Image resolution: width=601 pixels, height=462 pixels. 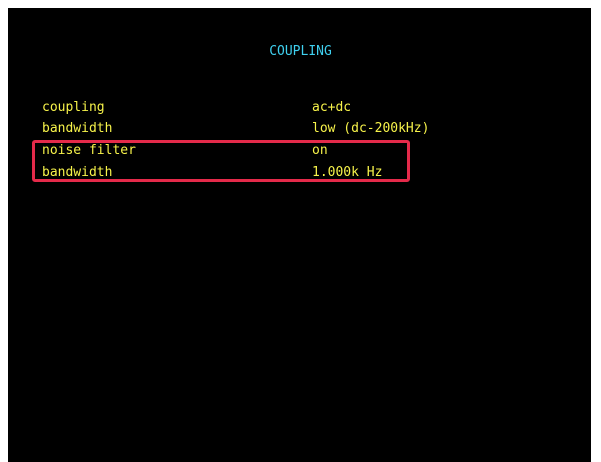 What do you see at coordinates (347, 172) in the screenshot?
I see `setting-value: 1.000k Hz` at bounding box center [347, 172].